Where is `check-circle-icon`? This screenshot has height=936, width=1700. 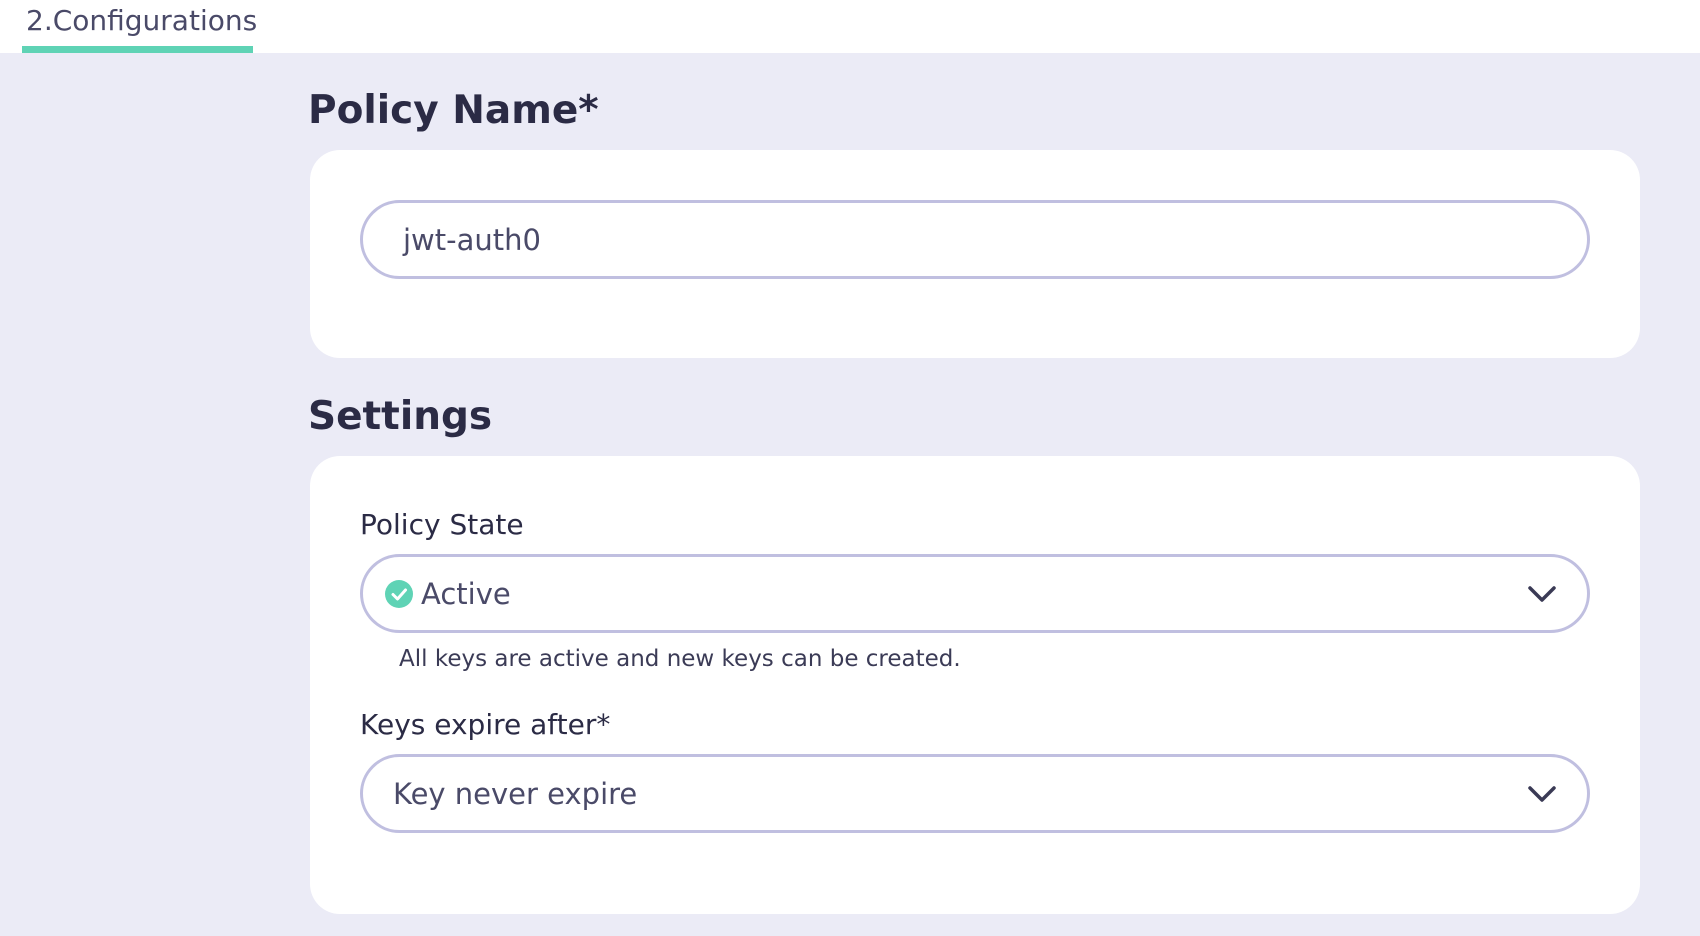
check-circle-icon is located at coordinates (399, 594).